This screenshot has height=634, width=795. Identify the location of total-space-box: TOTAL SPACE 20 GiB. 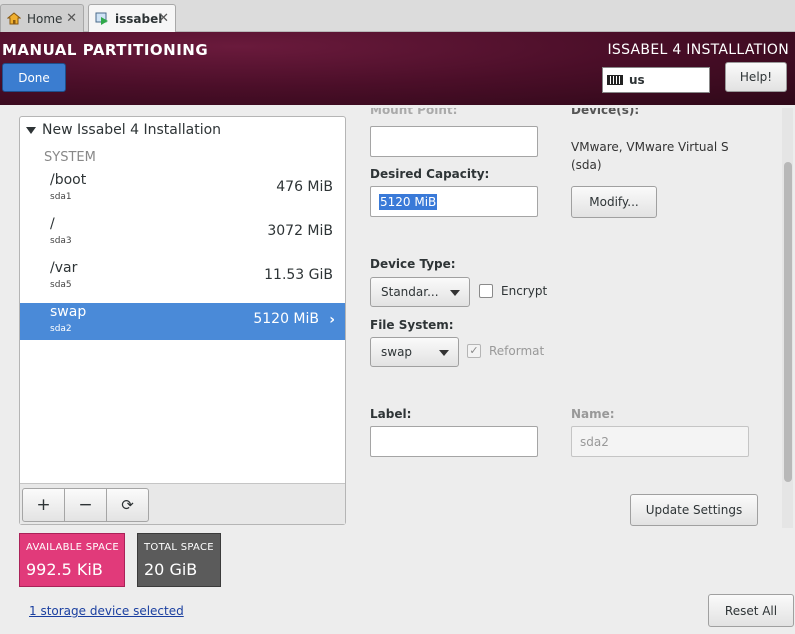
(179, 560).